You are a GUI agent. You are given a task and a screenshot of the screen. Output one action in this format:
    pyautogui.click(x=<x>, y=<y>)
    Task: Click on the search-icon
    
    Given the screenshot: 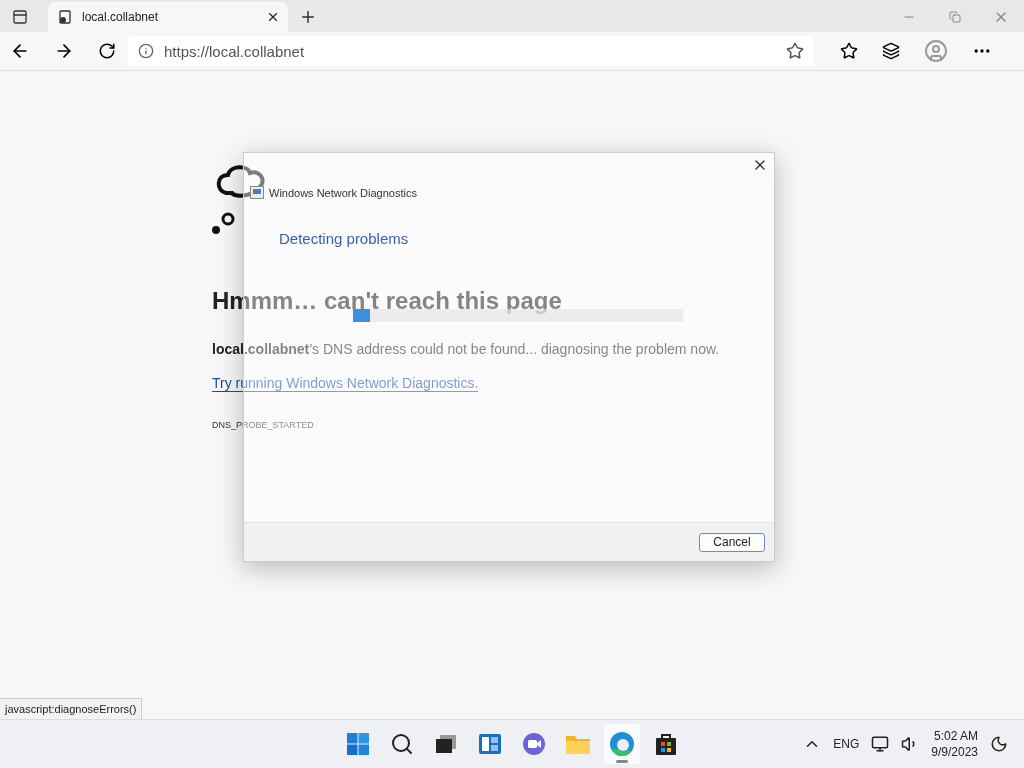 What is the action you would take?
    pyautogui.click(x=402, y=744)
    